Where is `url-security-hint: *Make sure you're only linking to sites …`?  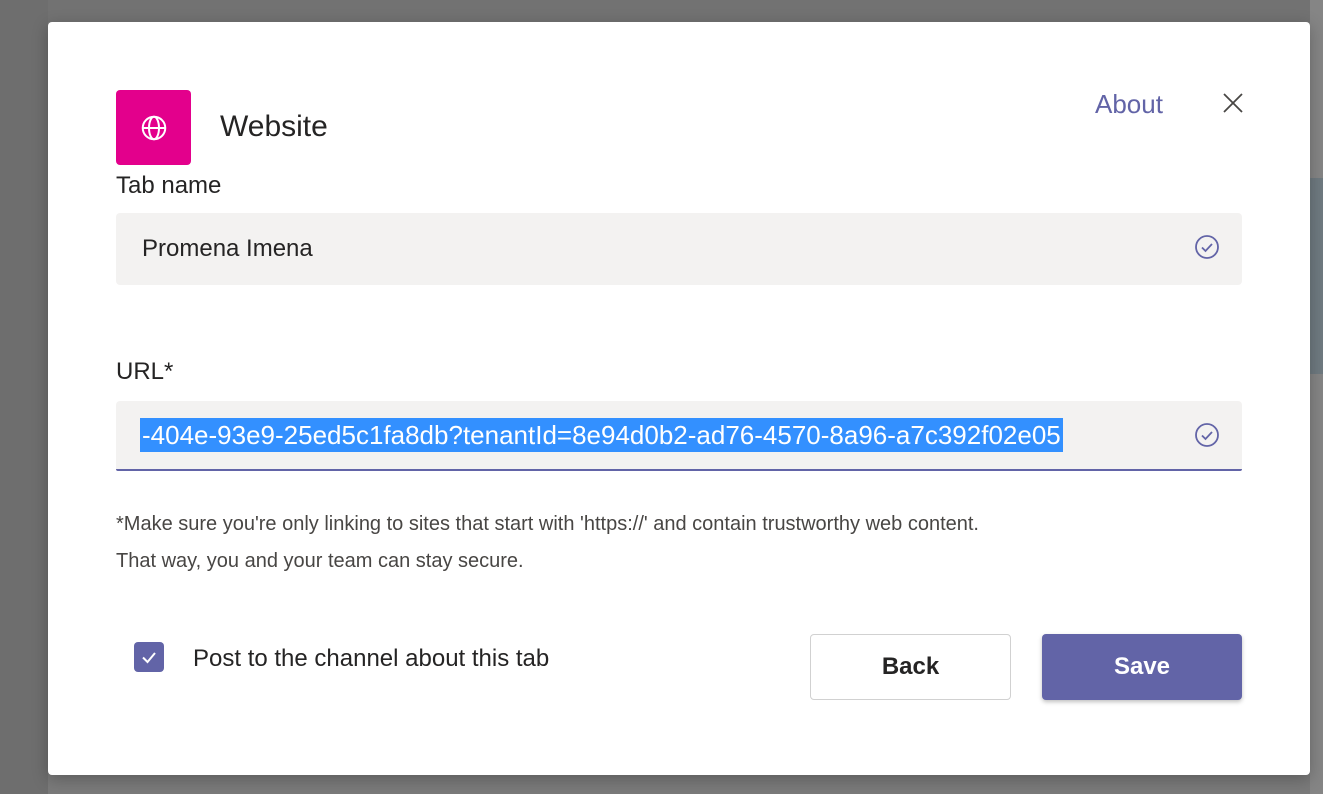 url-security-hint: *Make sure you're only linking to sites … is located at coordinates (686, 543).